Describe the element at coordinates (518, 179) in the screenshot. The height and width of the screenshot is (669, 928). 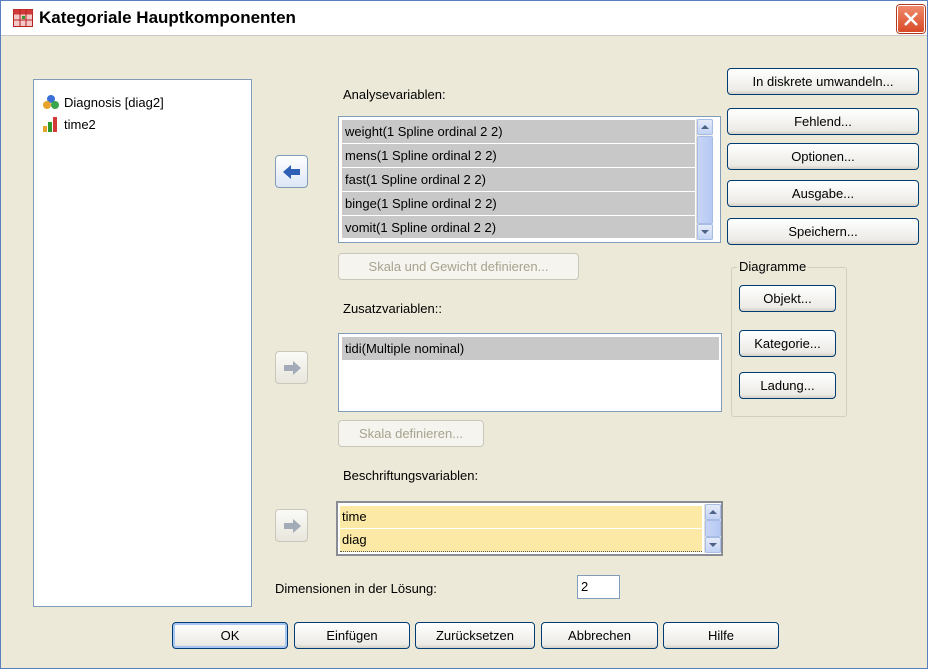
I see `list-item: fast(1 Spline ordinal 2 2)` at that location.